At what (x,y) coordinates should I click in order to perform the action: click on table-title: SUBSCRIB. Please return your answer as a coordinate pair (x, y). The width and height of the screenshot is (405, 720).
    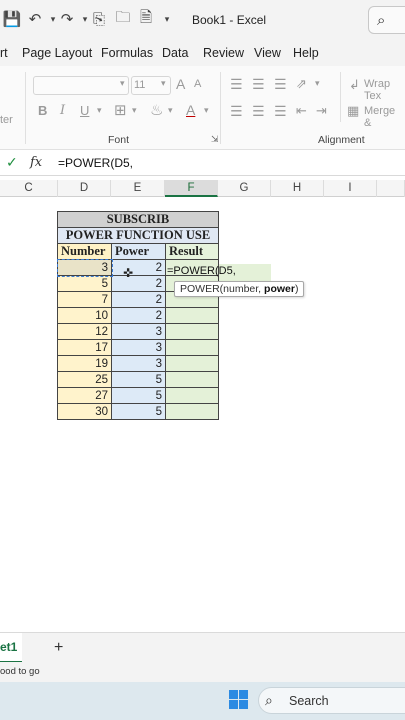
    Looking at the image, I should click on (138, 219).